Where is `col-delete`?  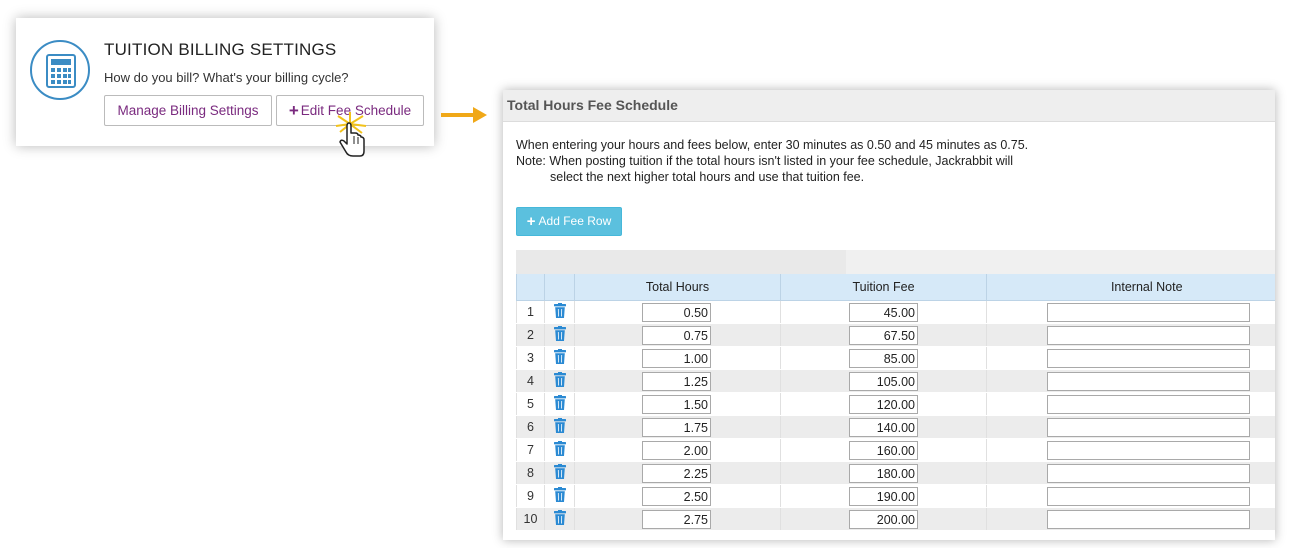
col-delete is located at coordinates (559, 287).